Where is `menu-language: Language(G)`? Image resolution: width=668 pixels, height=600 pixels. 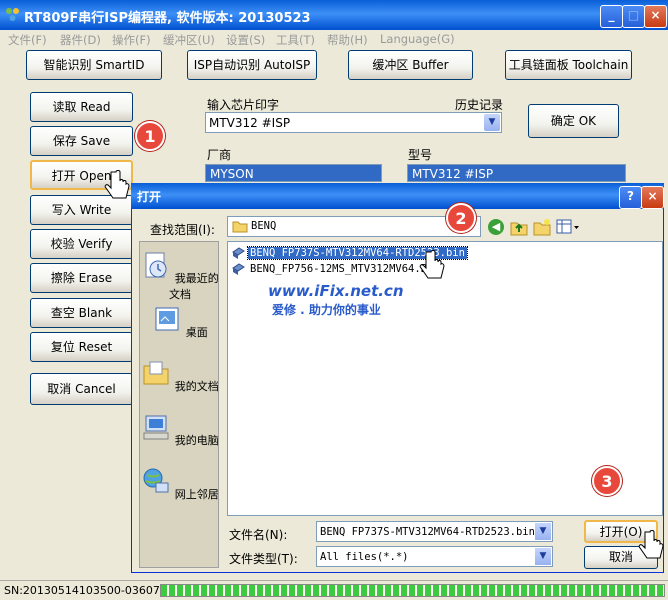
menu-language: Language(G) is located at coordinates (417, 39).